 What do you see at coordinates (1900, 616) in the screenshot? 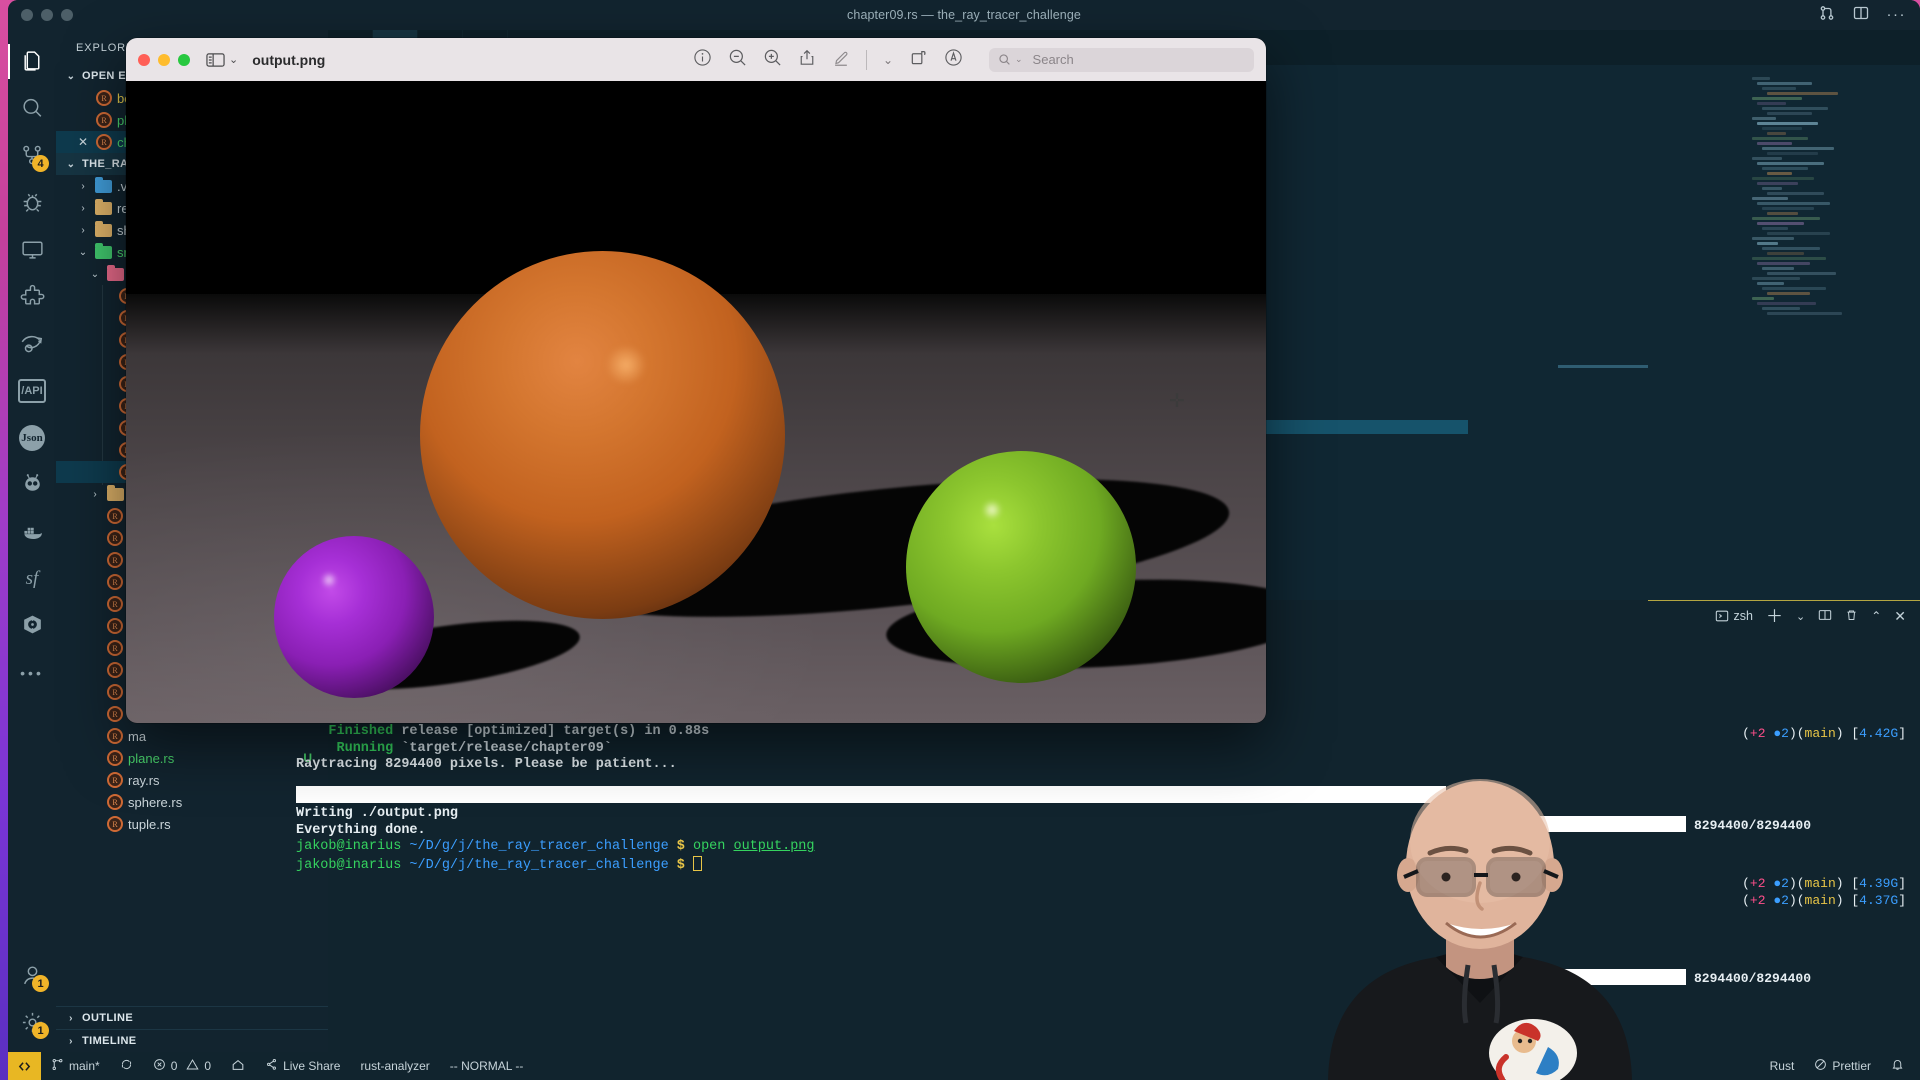
I see `close-panel-icon: ✕` at bounding box center [1900, 616].